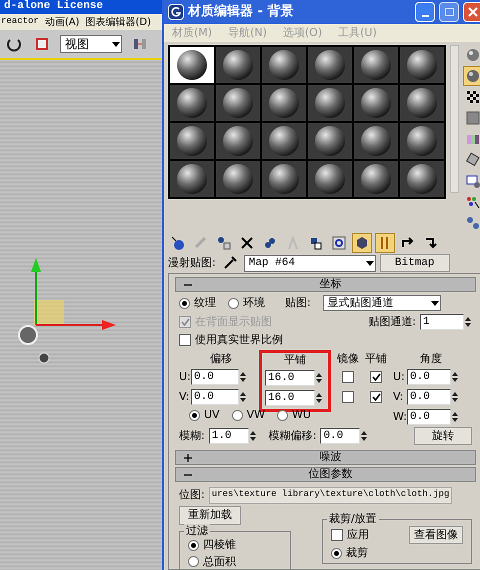 Image resolution: width=480 pixels, height=570 pixels. I want to click on blur-label: 模糊:, so click(192, 436).